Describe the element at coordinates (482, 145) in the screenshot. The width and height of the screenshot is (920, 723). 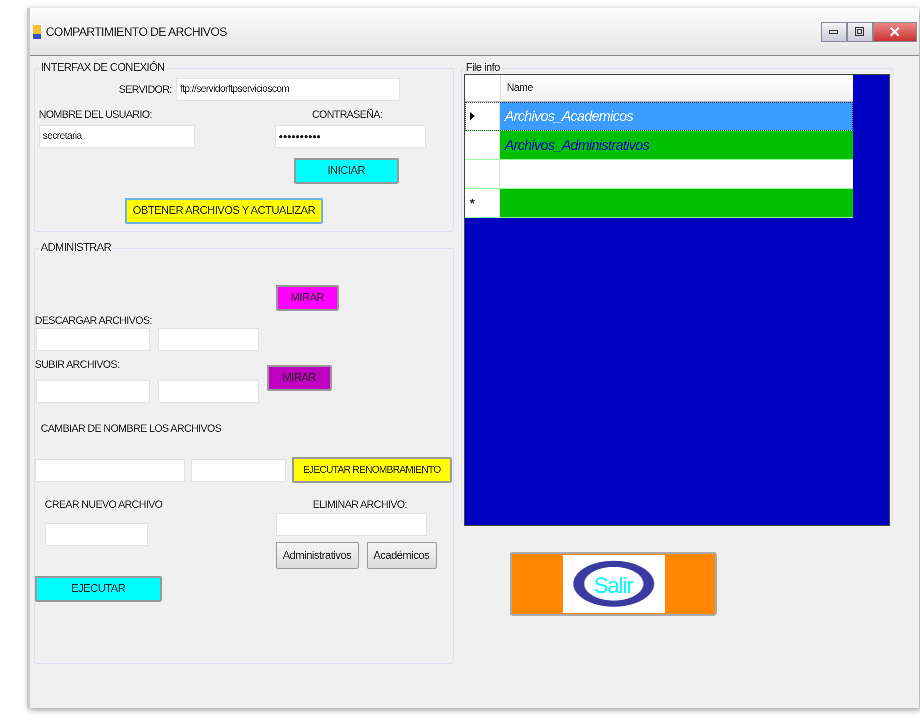
I see `row-header` at that location.